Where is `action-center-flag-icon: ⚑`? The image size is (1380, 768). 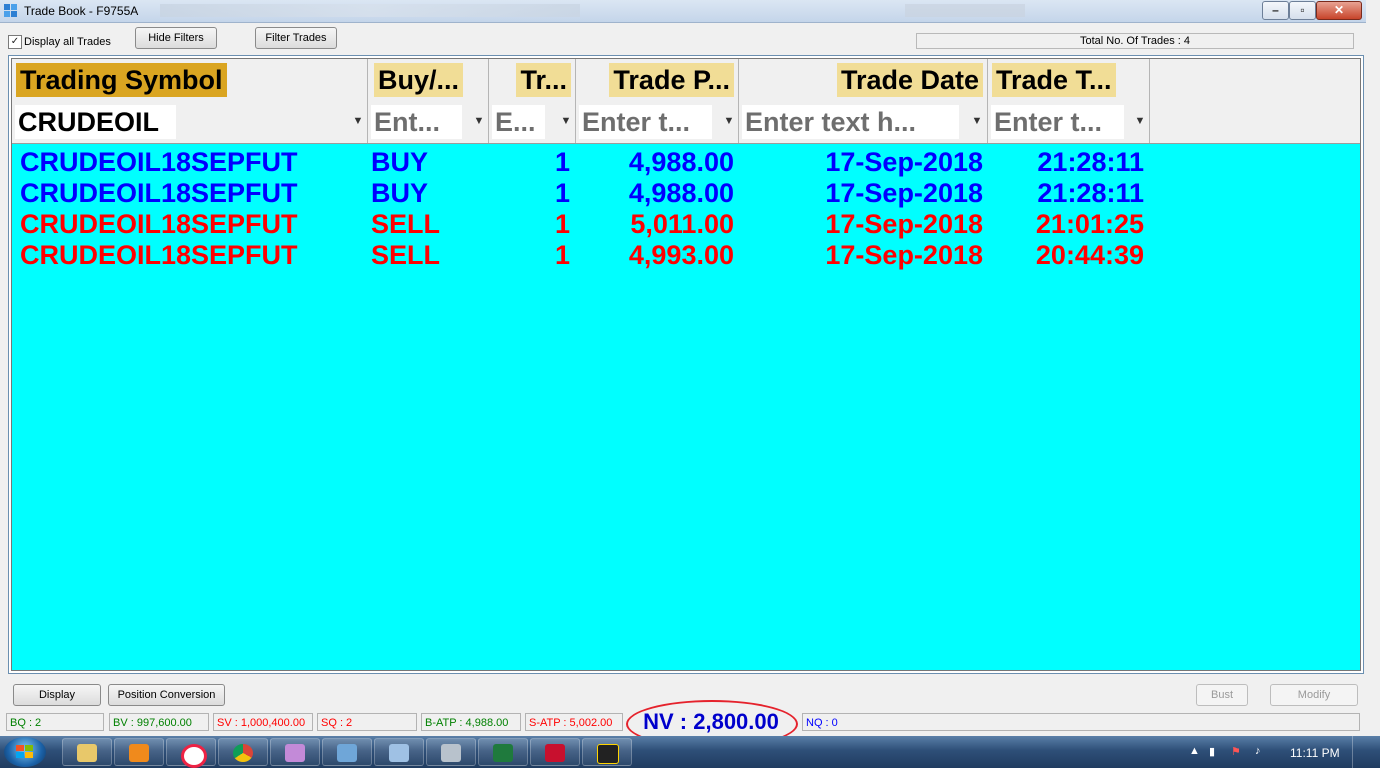
action-center-flag-icon: ⚑ is located at coordinates (1236, 751).